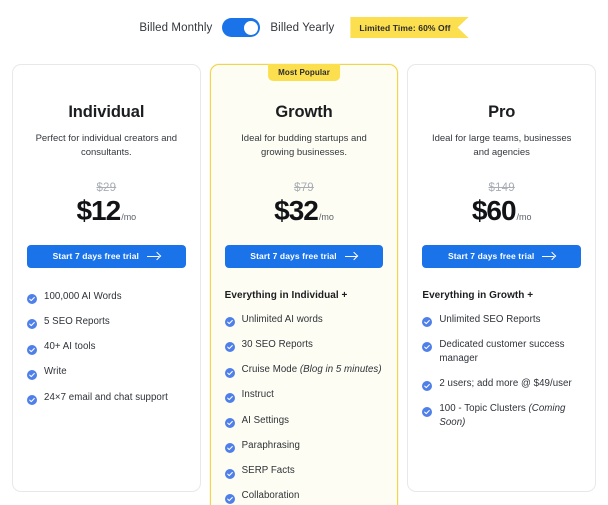 The image size is (608, 505). What do you see at coordinates (304, 72) in the screenshot?
I see `most-popular-badge: Most Popular` at bounding box center [304, 72].